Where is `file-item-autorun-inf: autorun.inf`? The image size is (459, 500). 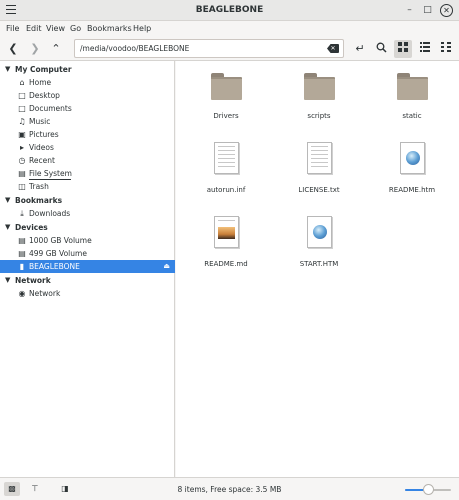 file-item-autorun-inf: autorun.inf is located at coordinates (226, 168).